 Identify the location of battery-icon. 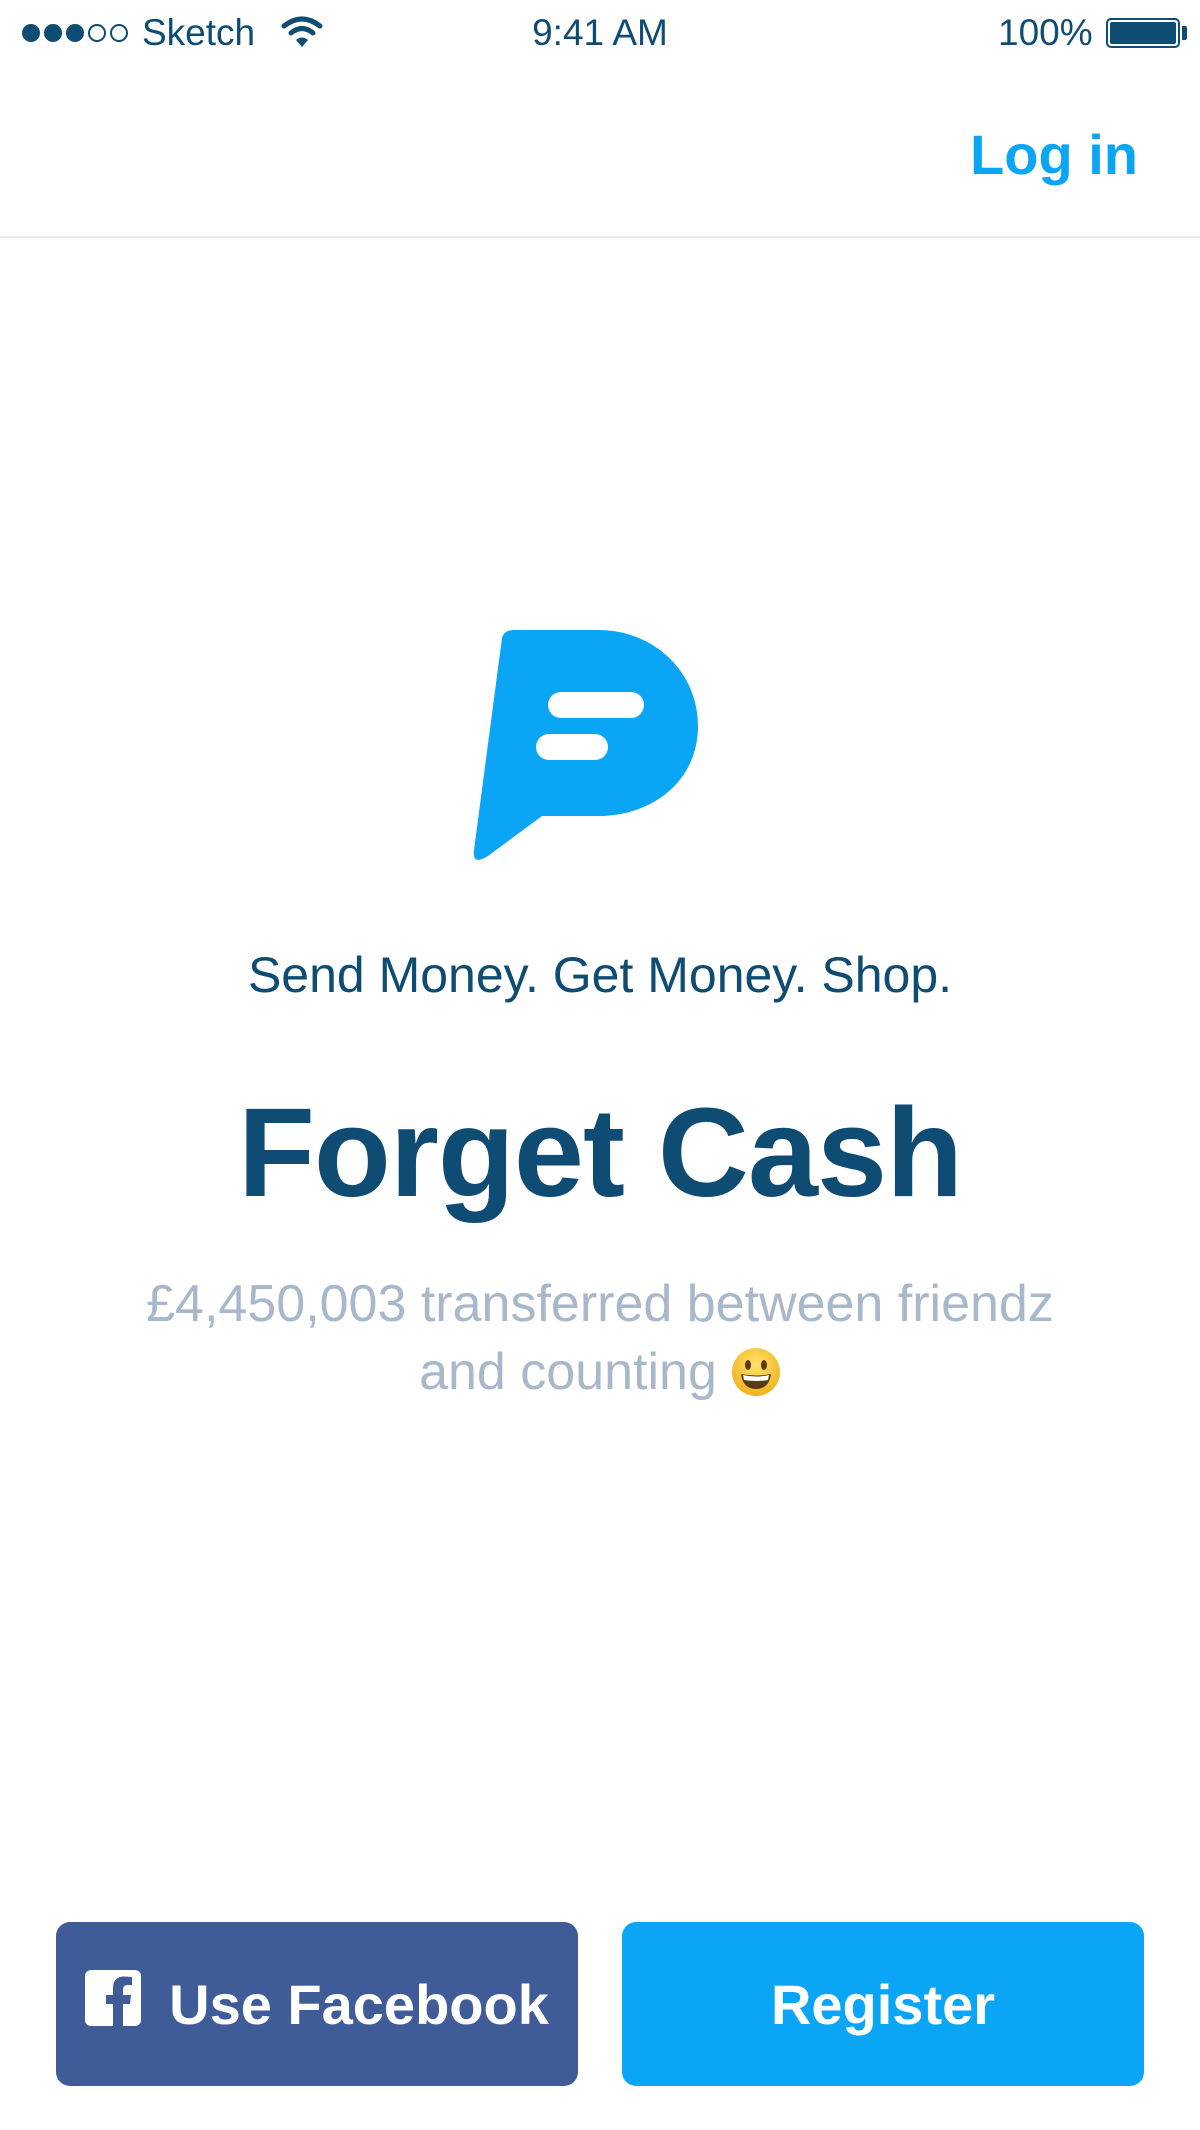
(1143, 33).